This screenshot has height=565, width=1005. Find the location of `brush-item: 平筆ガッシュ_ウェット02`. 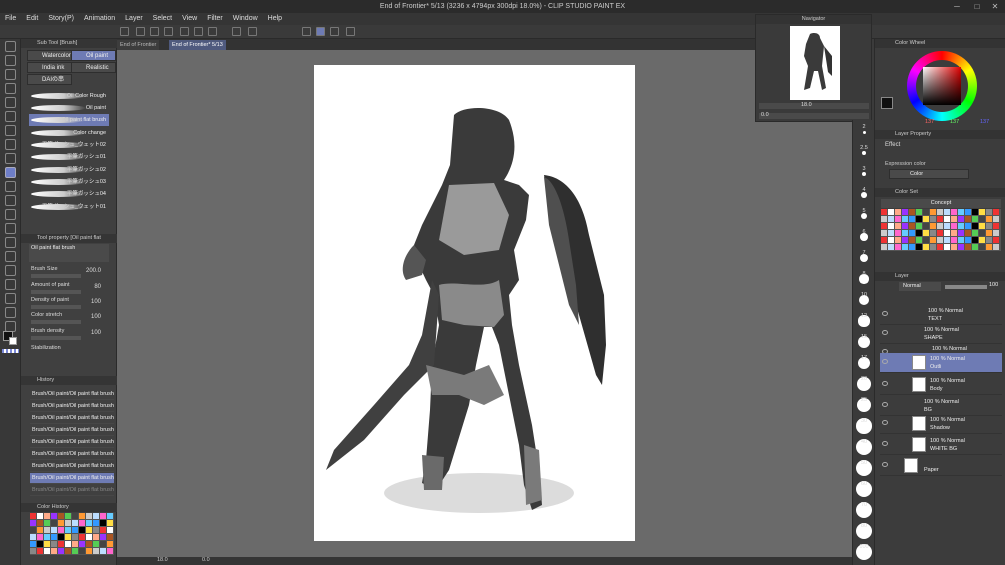

brush-item: 平筆ガッシュ_ウェット02 is located at coordinates (69, 145).